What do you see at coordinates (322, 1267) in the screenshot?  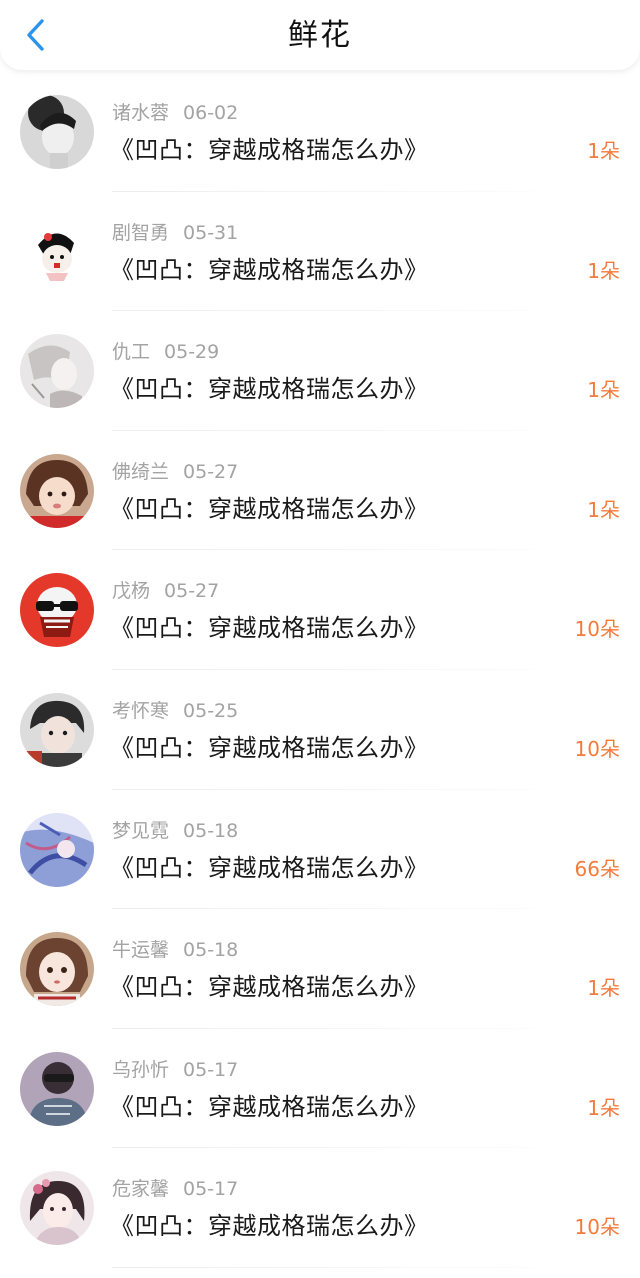 I see `divider` at bounding box center [322, 1267].